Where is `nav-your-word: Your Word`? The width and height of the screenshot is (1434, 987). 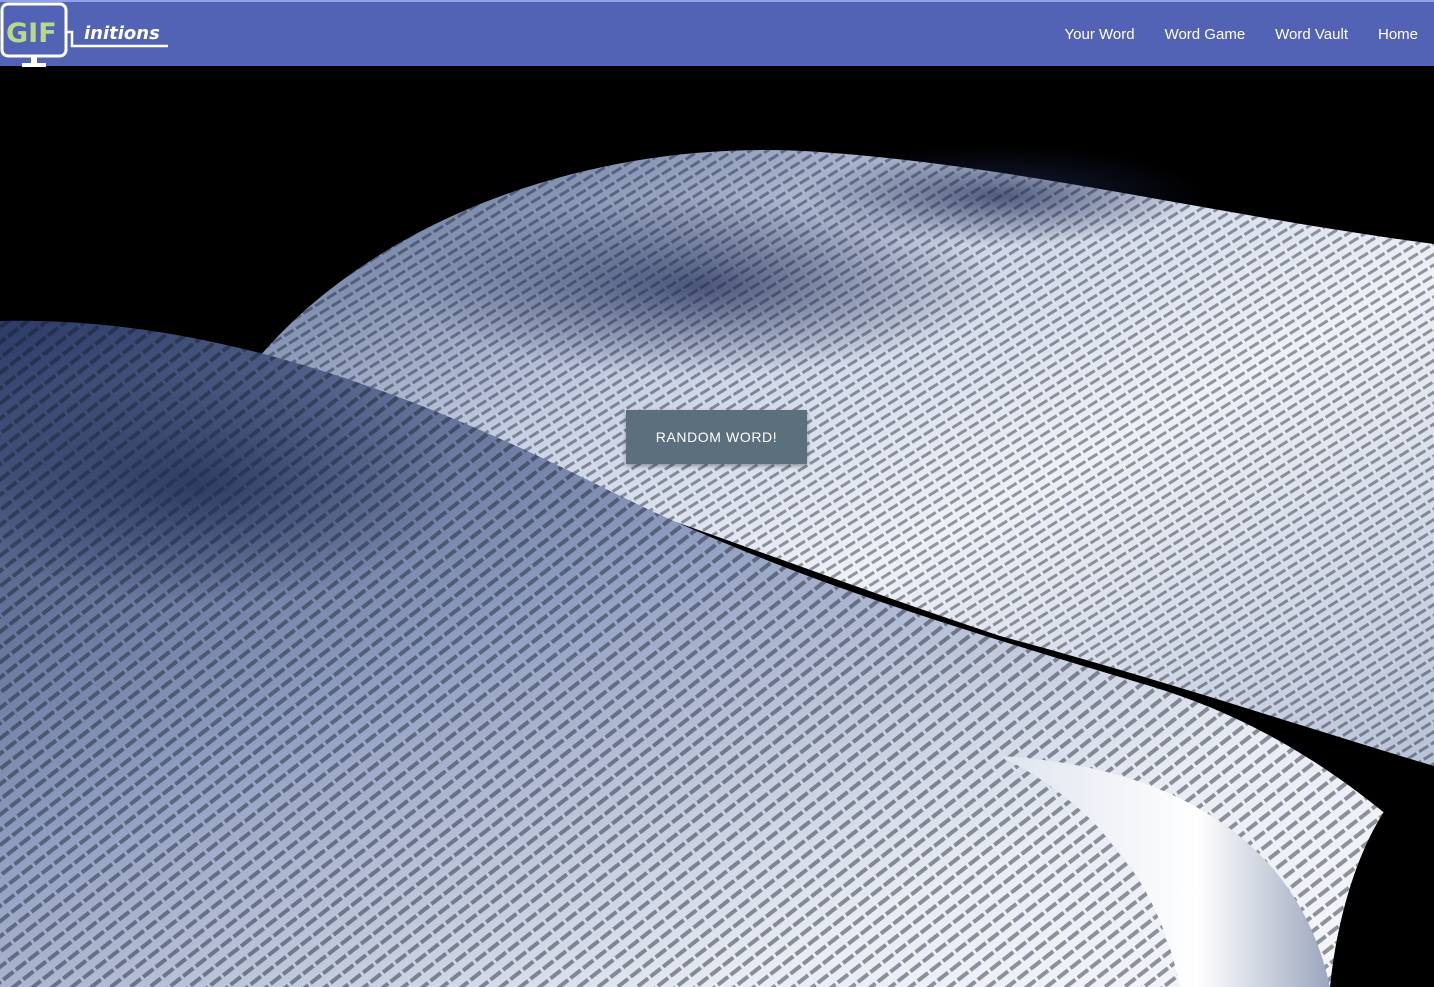
nav-your-word: Your Word is located at coordinates (1100, 34).